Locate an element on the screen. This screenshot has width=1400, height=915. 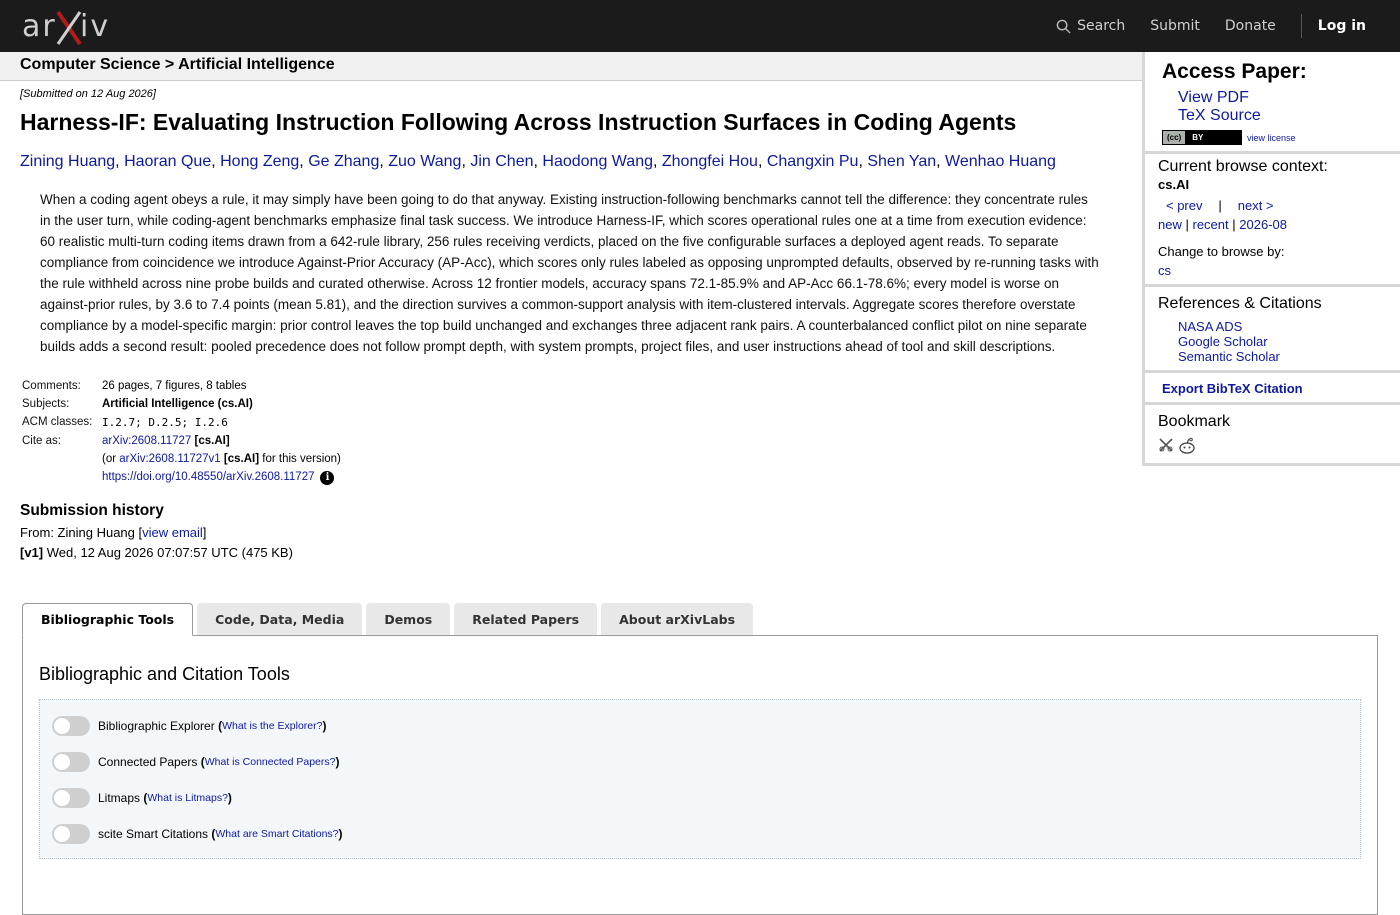
reddit-icon is located at coordinates (1187, 446).